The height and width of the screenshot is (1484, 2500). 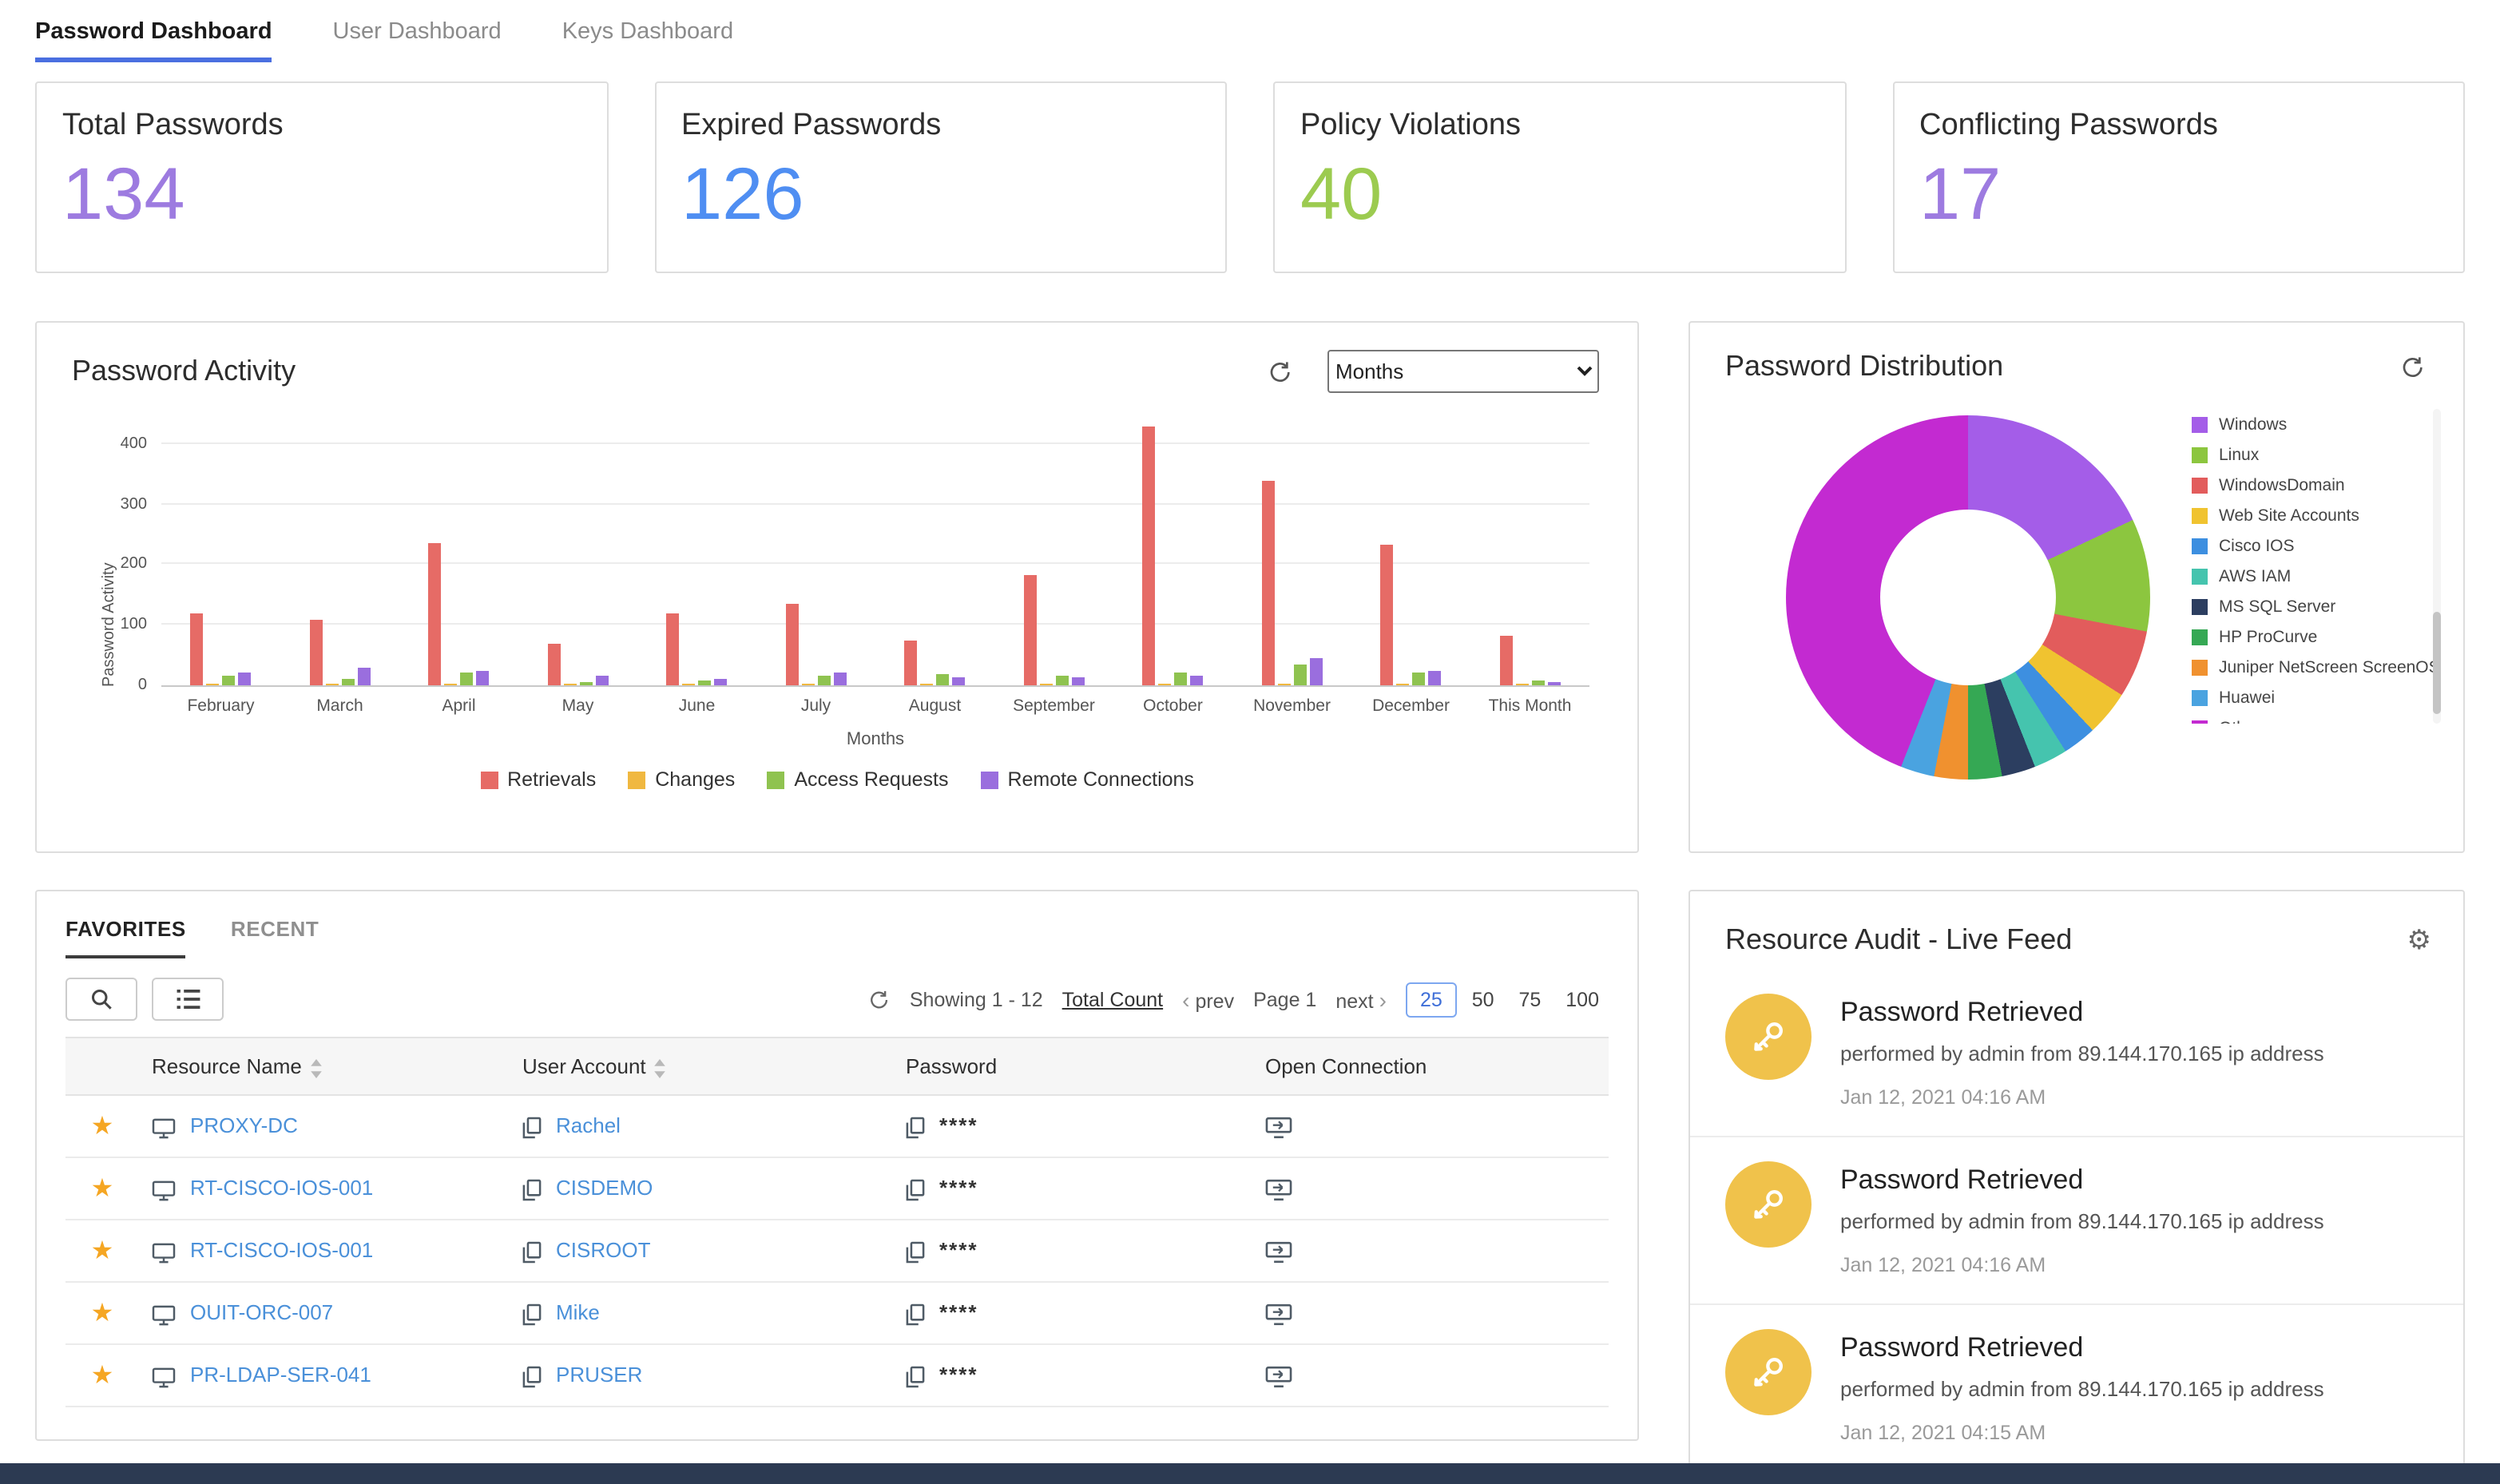 What do you see at coordinates (1559, 193) in the screenshot?
I see `stat-value: 40` at bounding box center [1559, 193].